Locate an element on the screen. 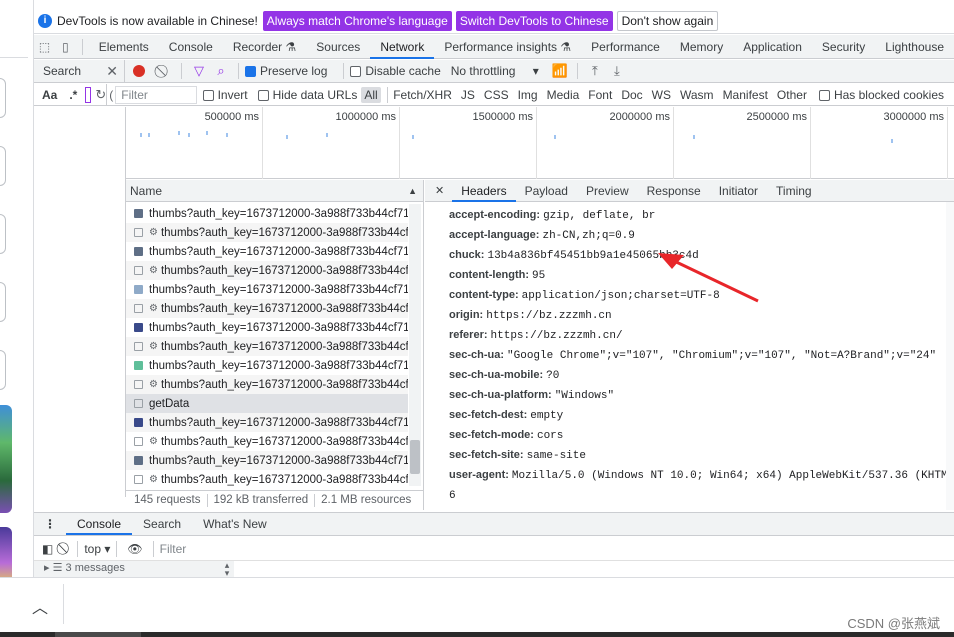 The width and height of the screenshot is (954, 637). regex-button: .* is located at coordinates (73, 95).